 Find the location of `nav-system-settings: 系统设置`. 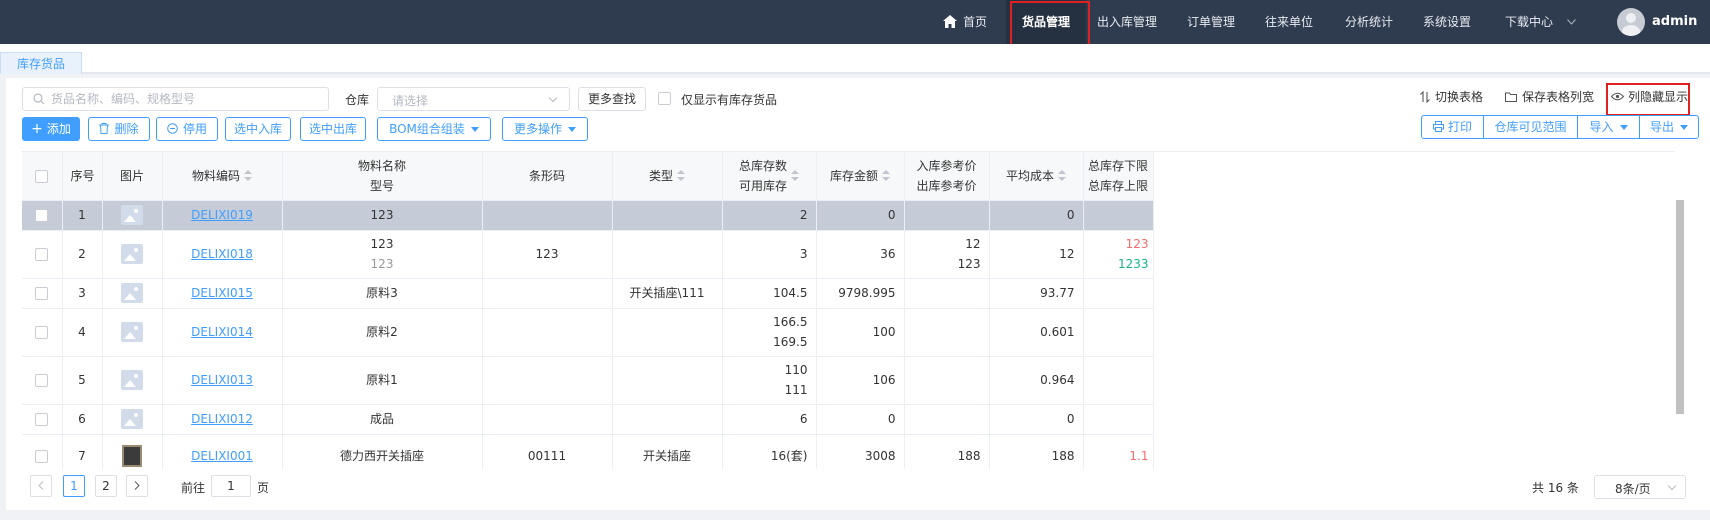

nav-system-settings: 系统设置 is located at coordinates (1447, 22).